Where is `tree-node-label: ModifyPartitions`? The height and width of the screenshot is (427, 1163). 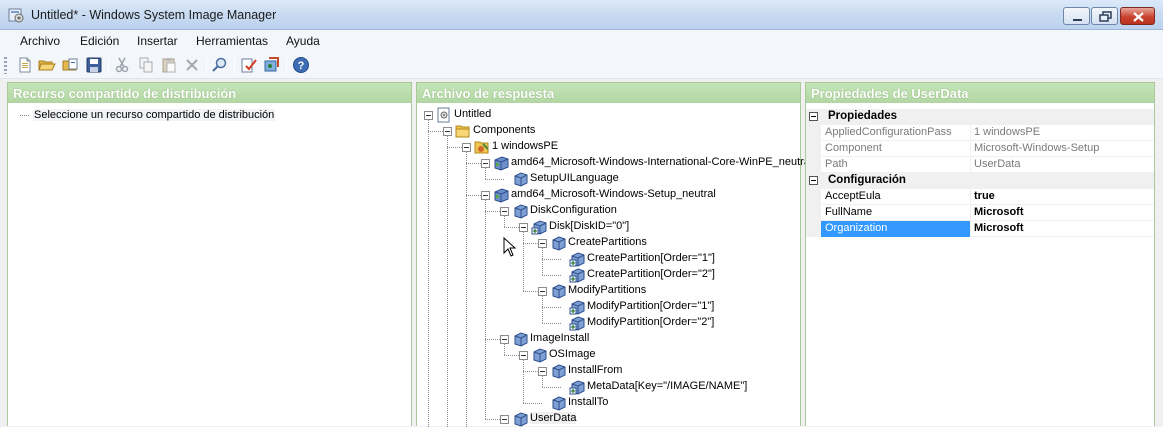 tree-node-label: ModifyPartitions is located at coordinates (607, 290).